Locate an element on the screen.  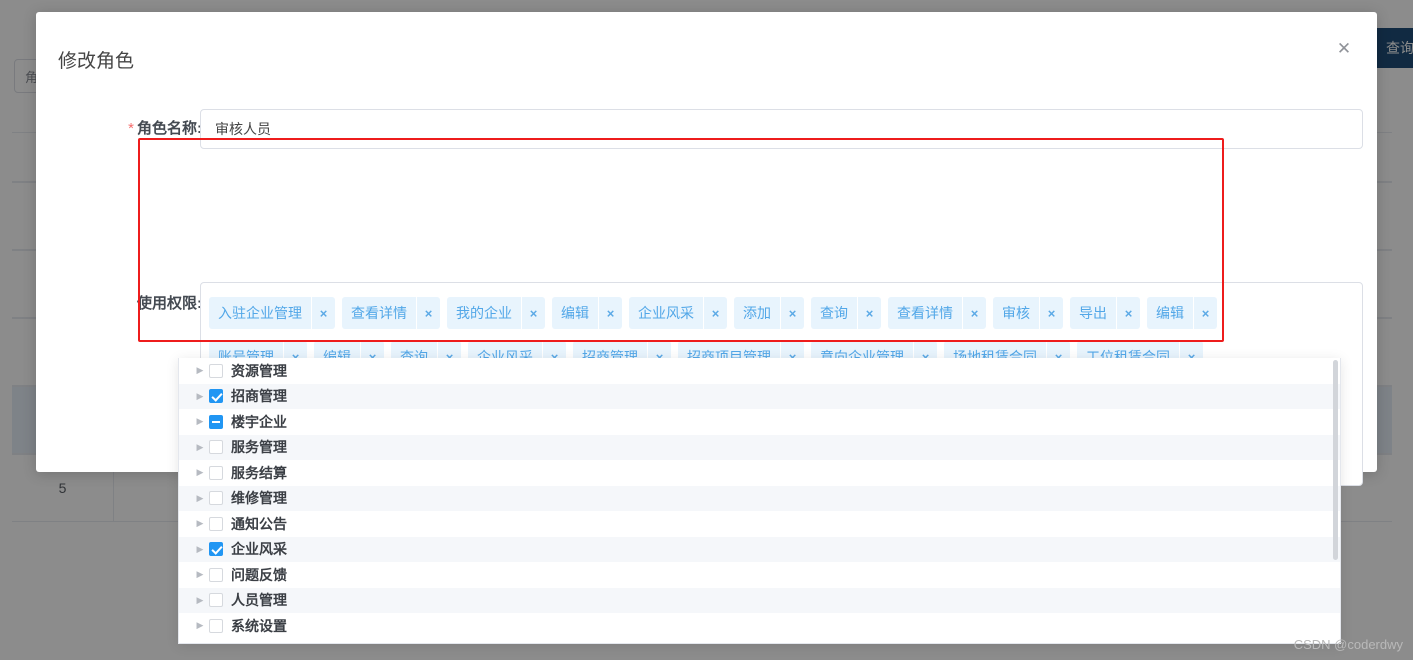
permission-tag: 添加 × is located at coordinates (769, 313).